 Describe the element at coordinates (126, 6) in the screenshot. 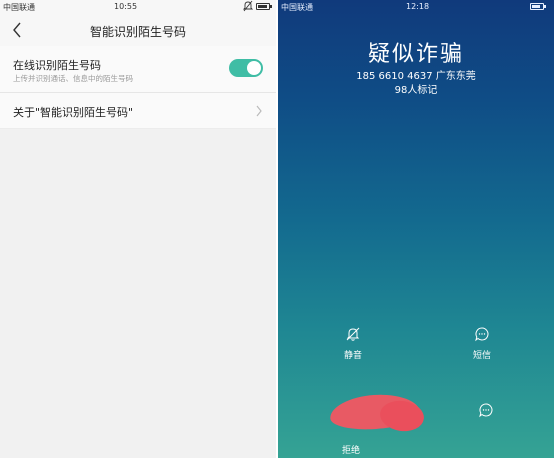

I see `status-time: 10:55` at that location.